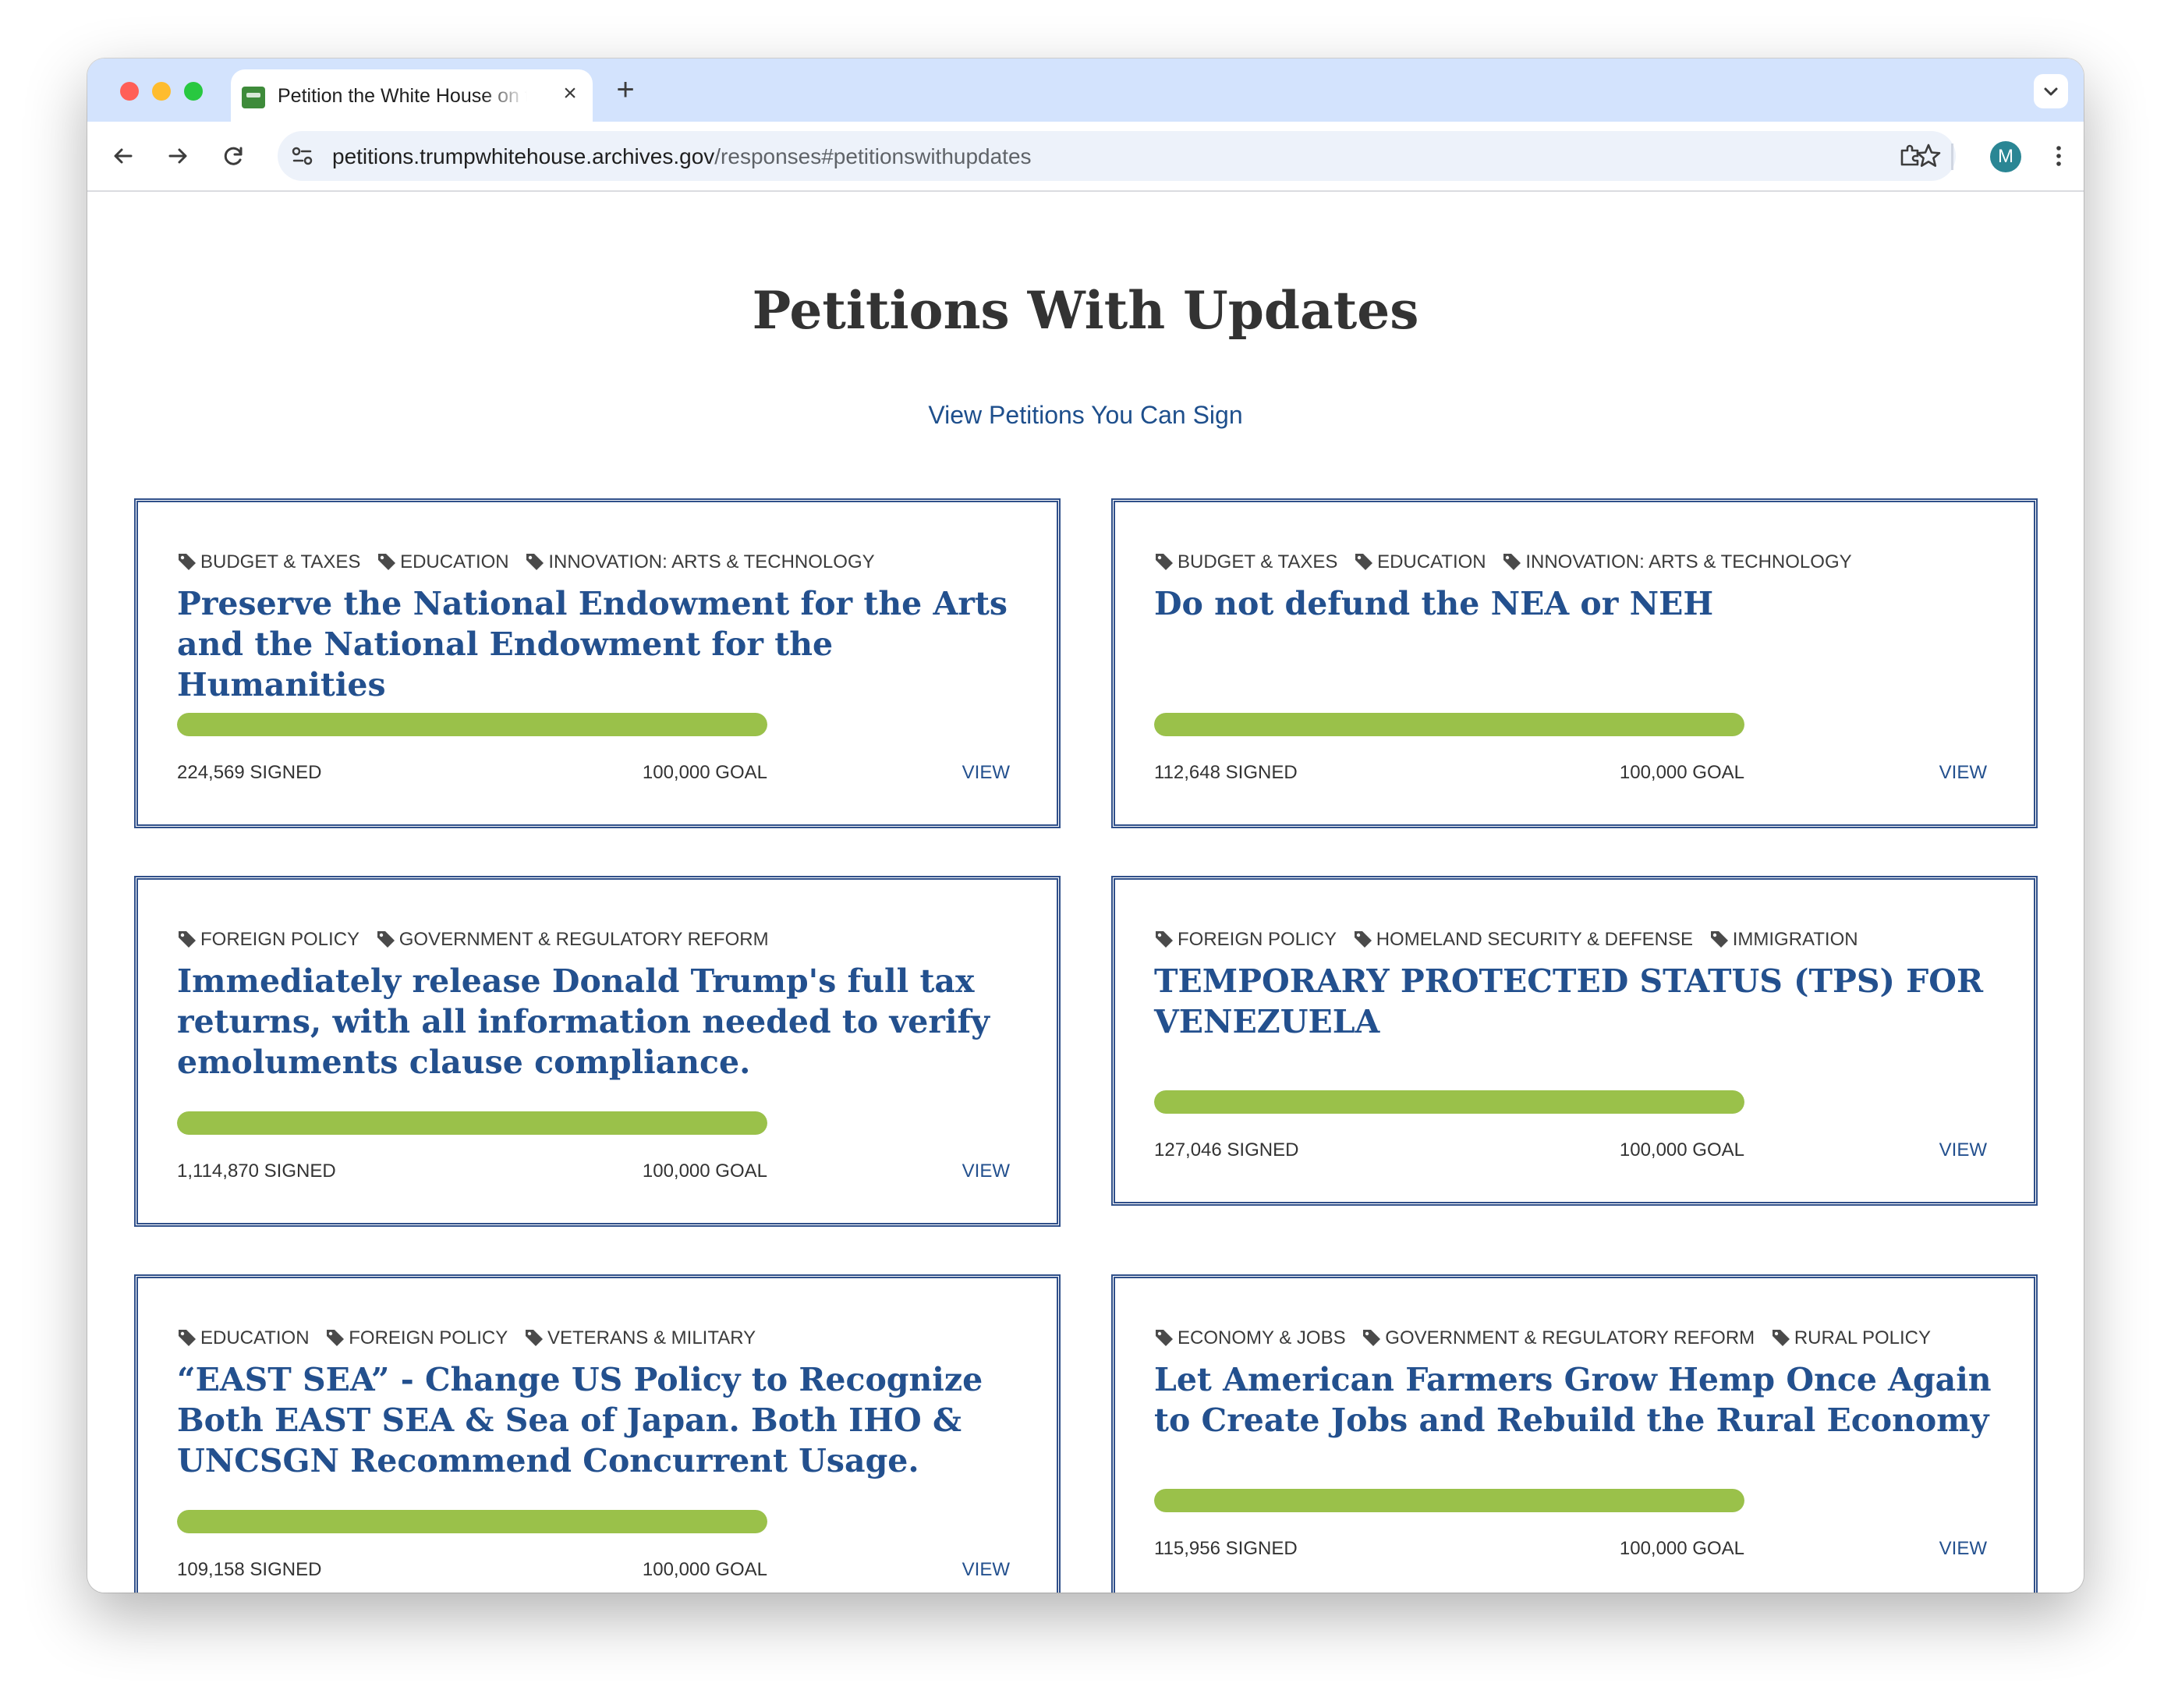  What do you see at coordinates (625, 89) in the screenshot?
I see `plus-icon: +` at bounding box center [625, 89].